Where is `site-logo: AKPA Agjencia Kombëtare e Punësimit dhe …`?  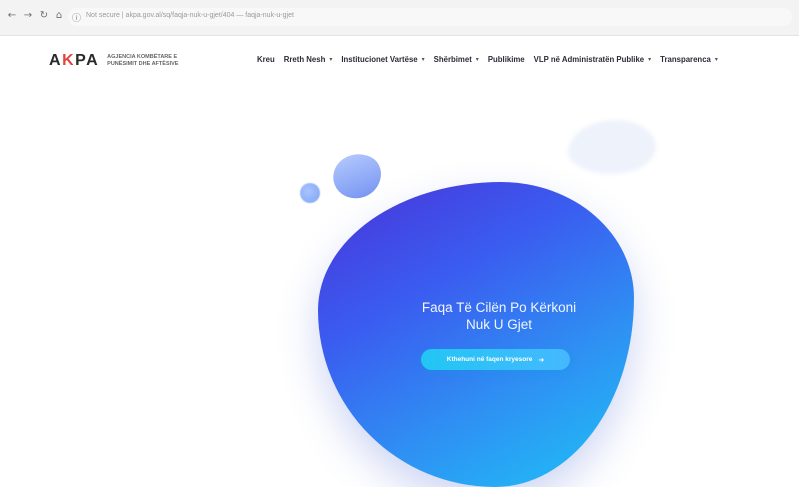
site-logo: AKPA Agjencia Kombëtare e Punësimit dhe … is located at coordinates (123, 61).